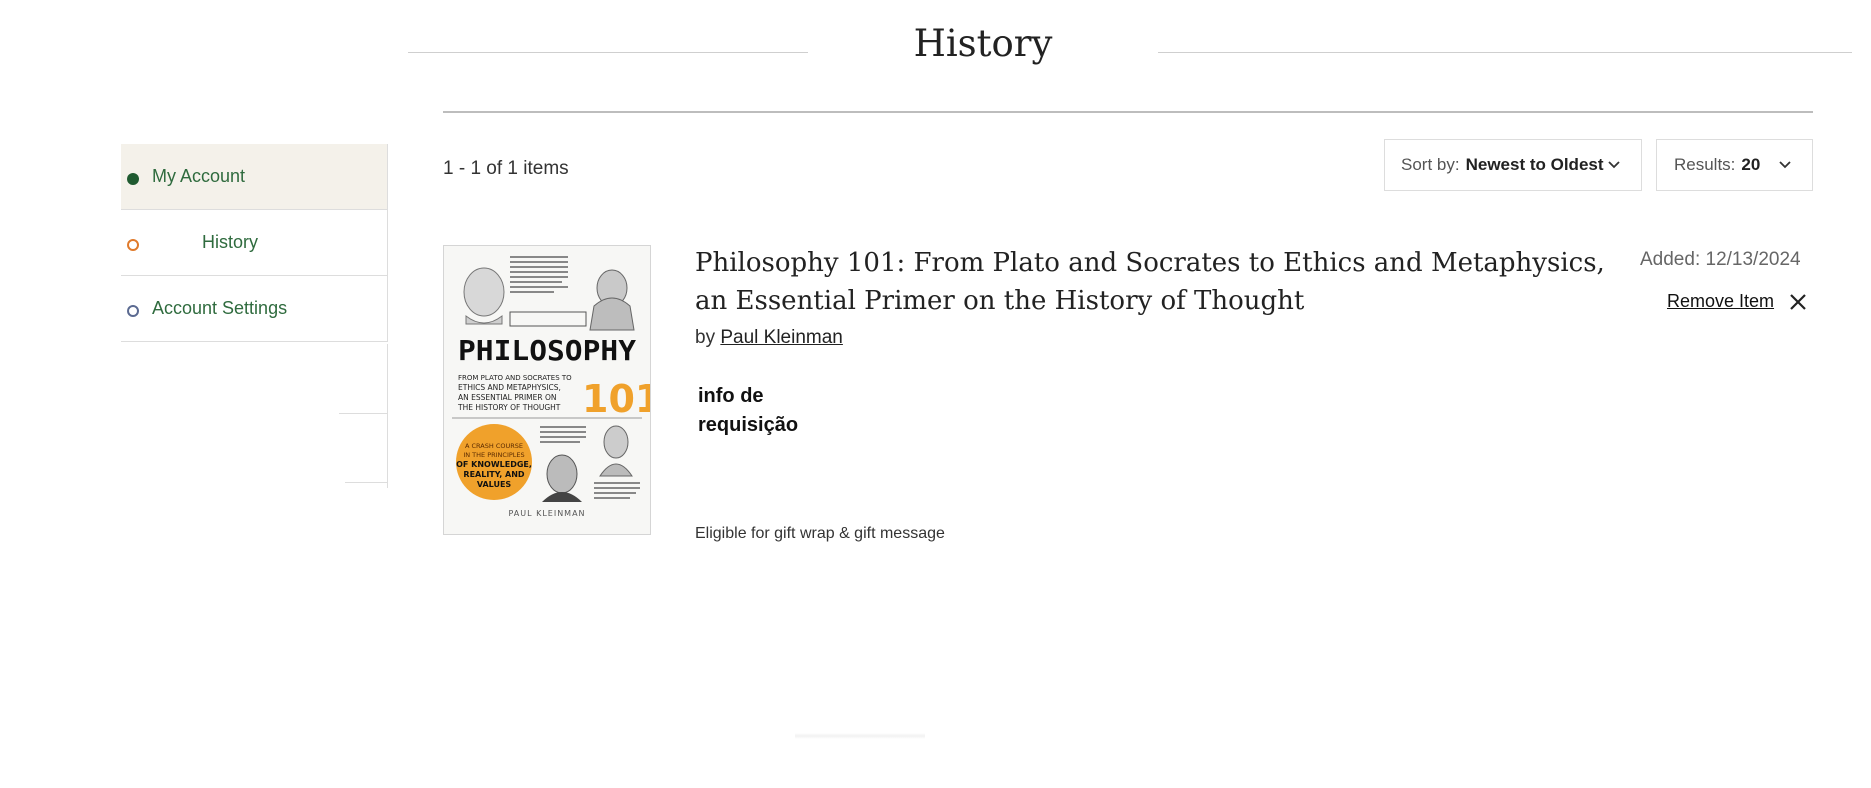 The image size is (1871, 788). What do you see at coordinates (509, 407) in the screenshot?
I see `cover-subtitle-line: THE HISTORY OF THOUGHT` at bounding box center [509, 407].